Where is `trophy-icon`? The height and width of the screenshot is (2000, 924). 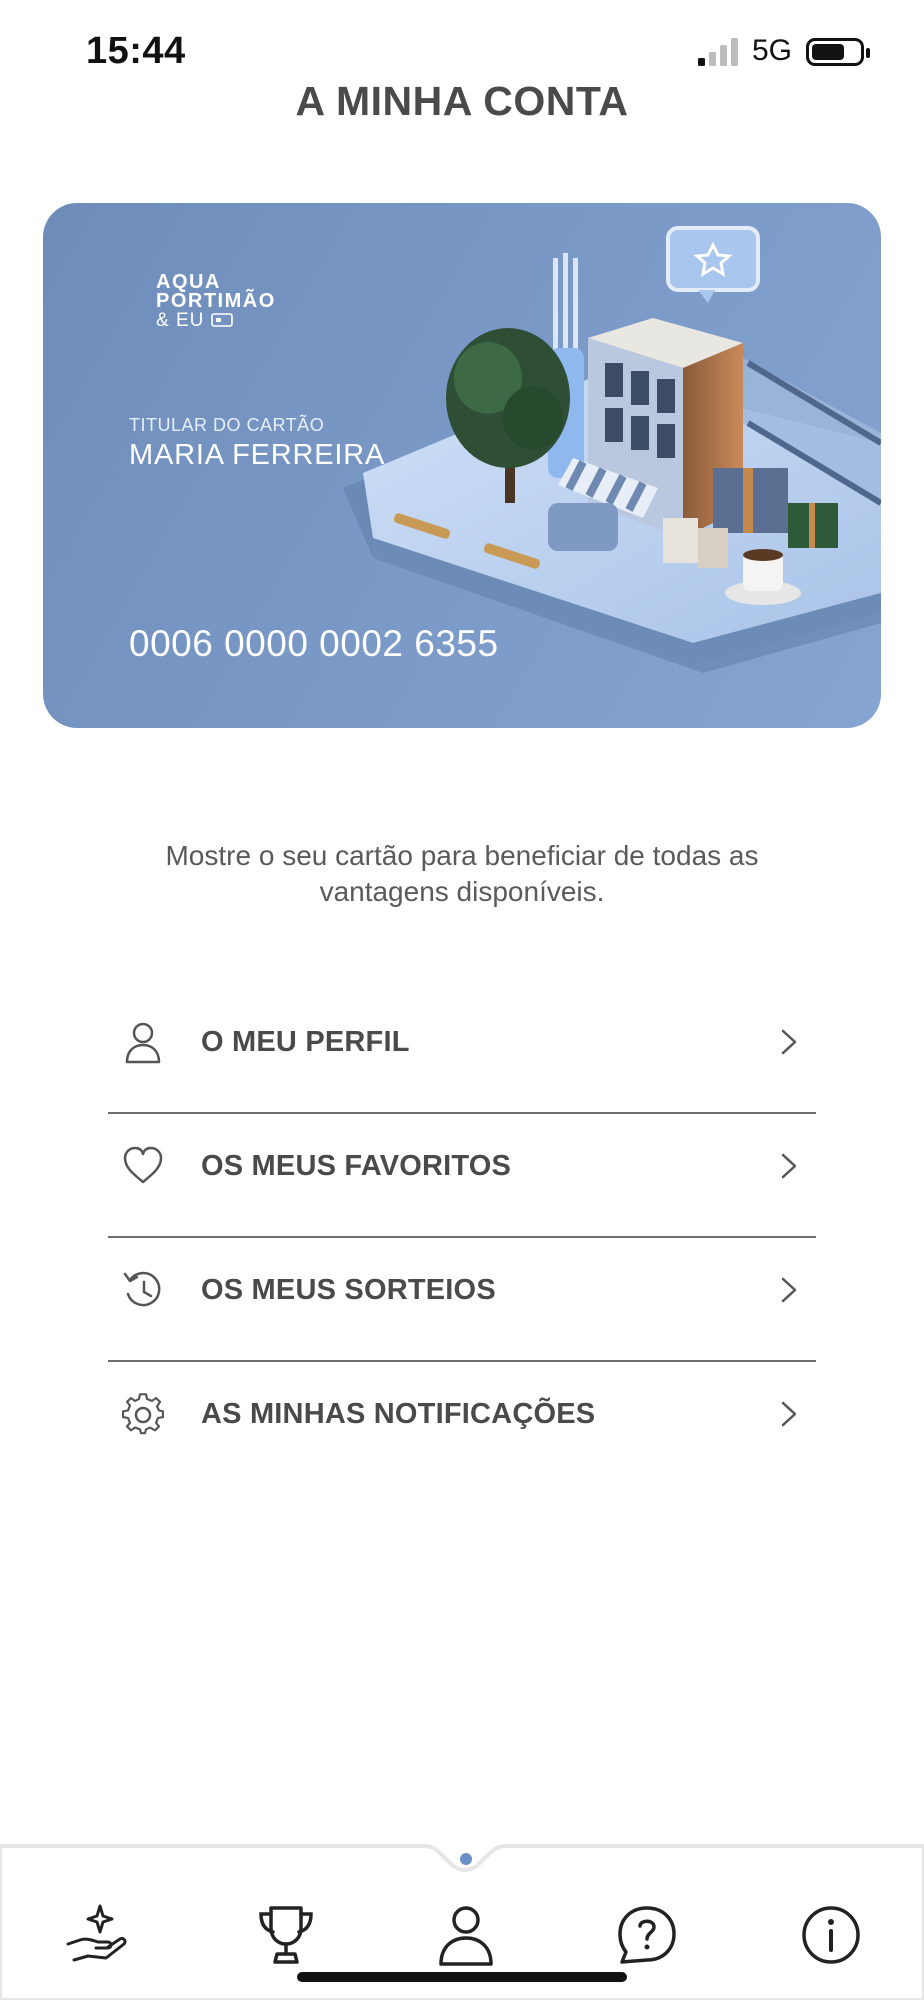 trophy-icon is located at coordinates (286, 1935).